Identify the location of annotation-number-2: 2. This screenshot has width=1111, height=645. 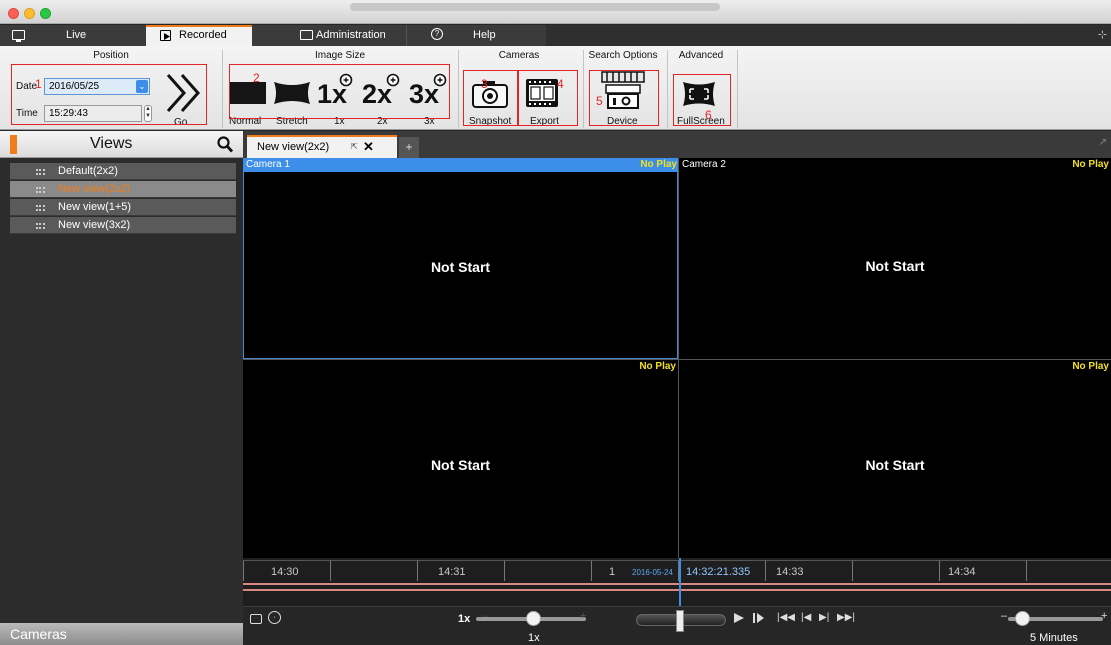
(256, 78).